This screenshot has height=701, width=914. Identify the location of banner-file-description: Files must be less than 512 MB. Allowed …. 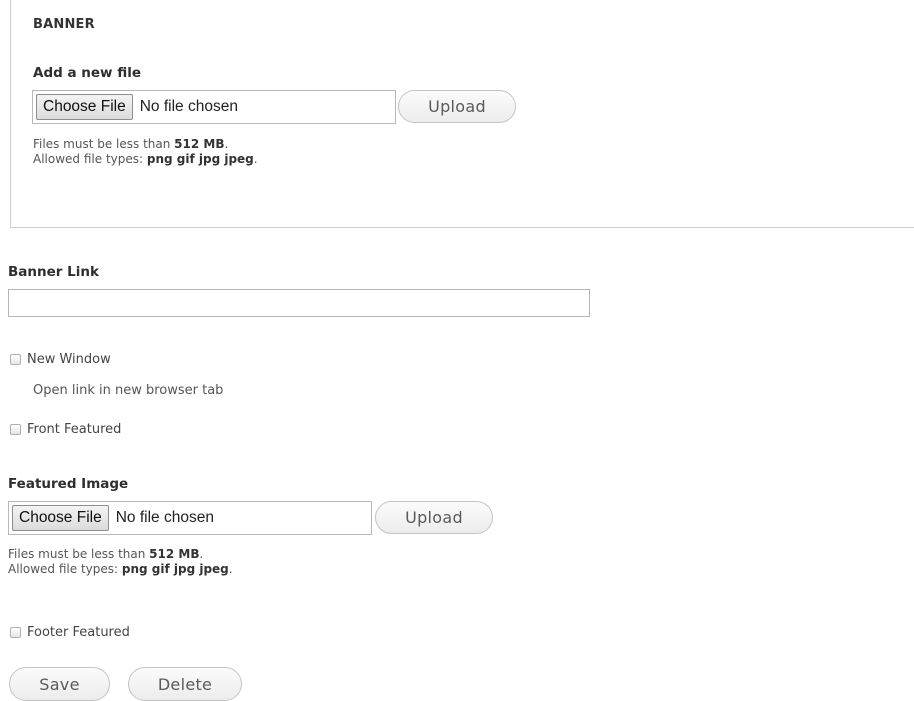
(145, 152).